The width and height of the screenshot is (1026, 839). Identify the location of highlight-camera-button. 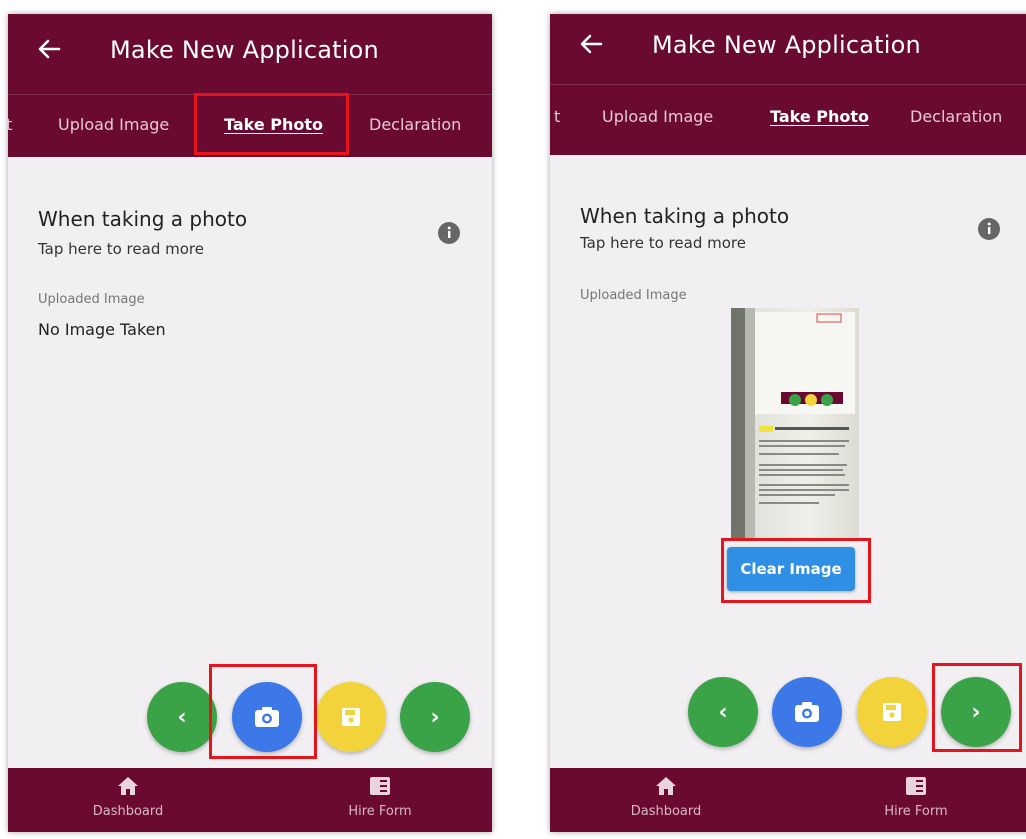
(263, 711).